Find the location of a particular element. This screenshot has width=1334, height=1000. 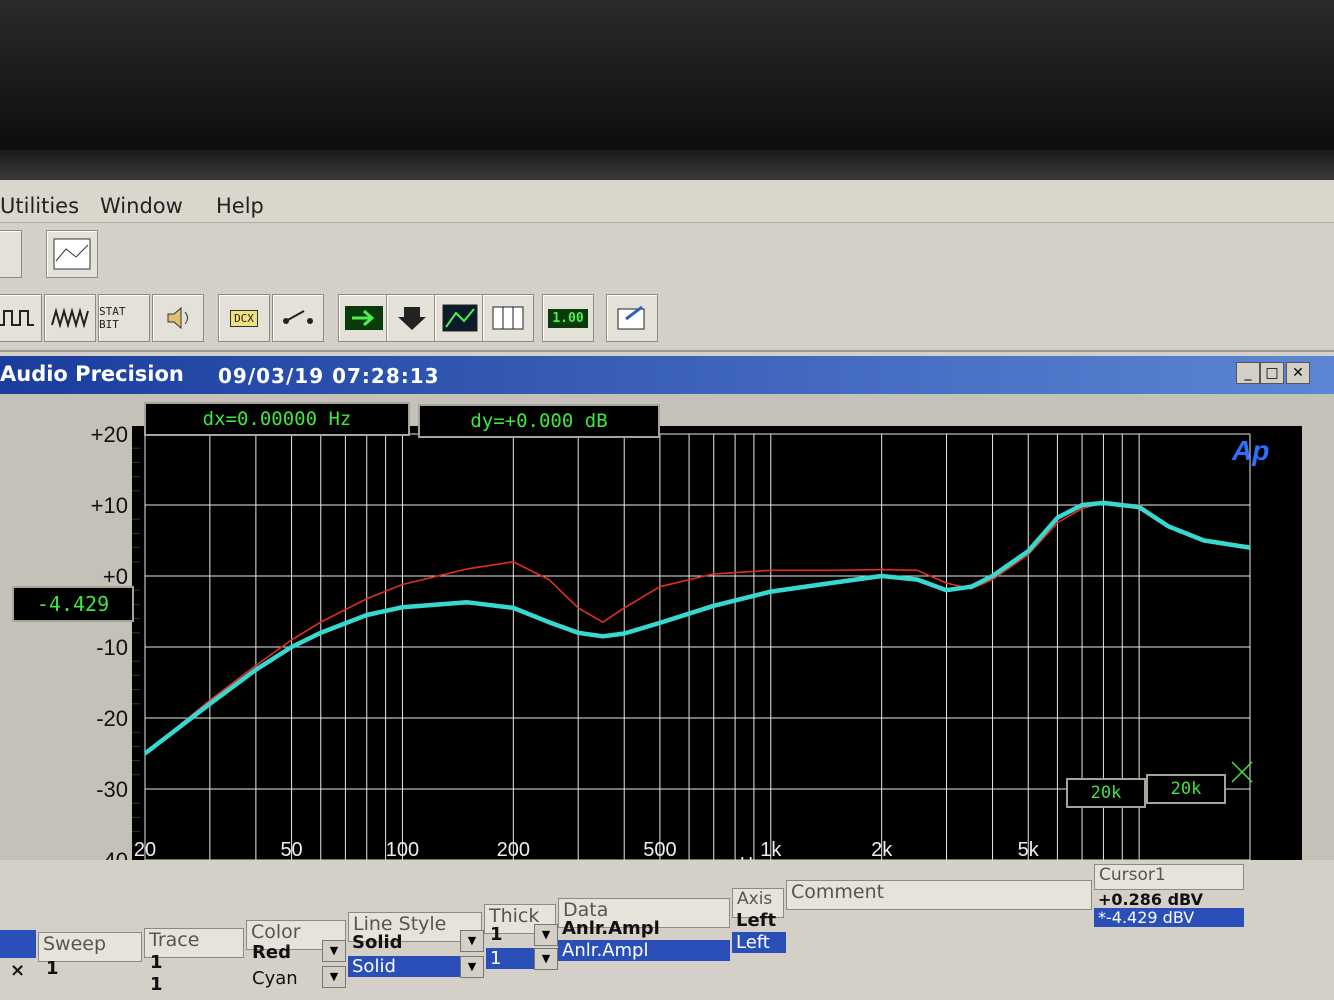

dcx-label: DCX is located at coordinates (244, 318).